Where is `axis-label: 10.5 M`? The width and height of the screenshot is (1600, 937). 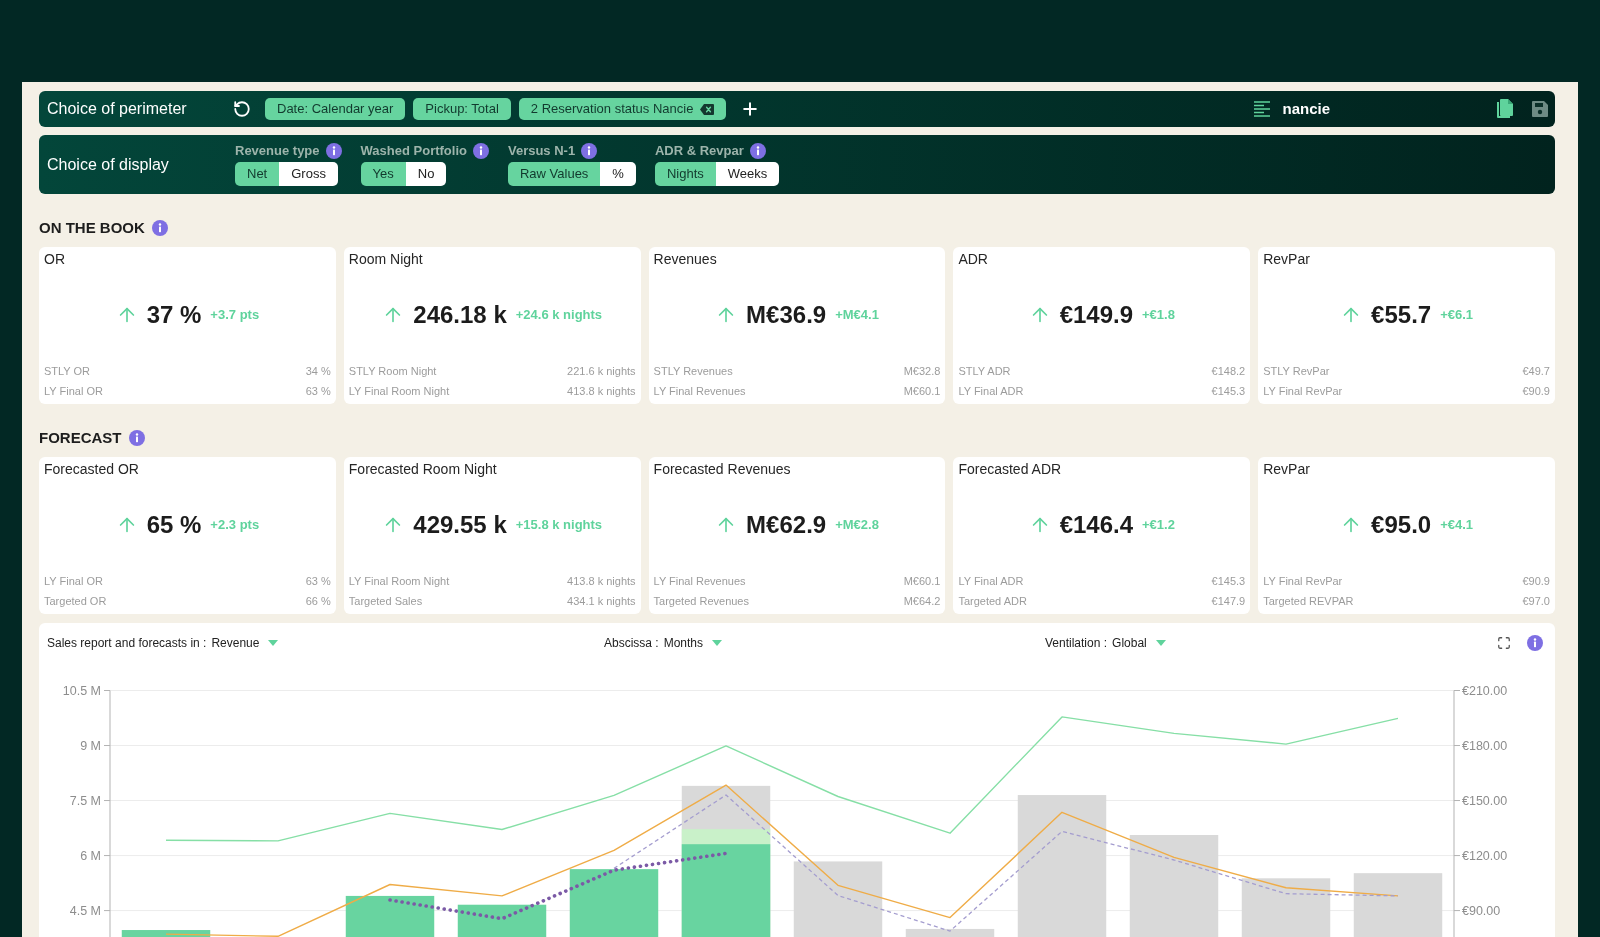 axis-label: 10.5 M is located at coordinates (81, 690).